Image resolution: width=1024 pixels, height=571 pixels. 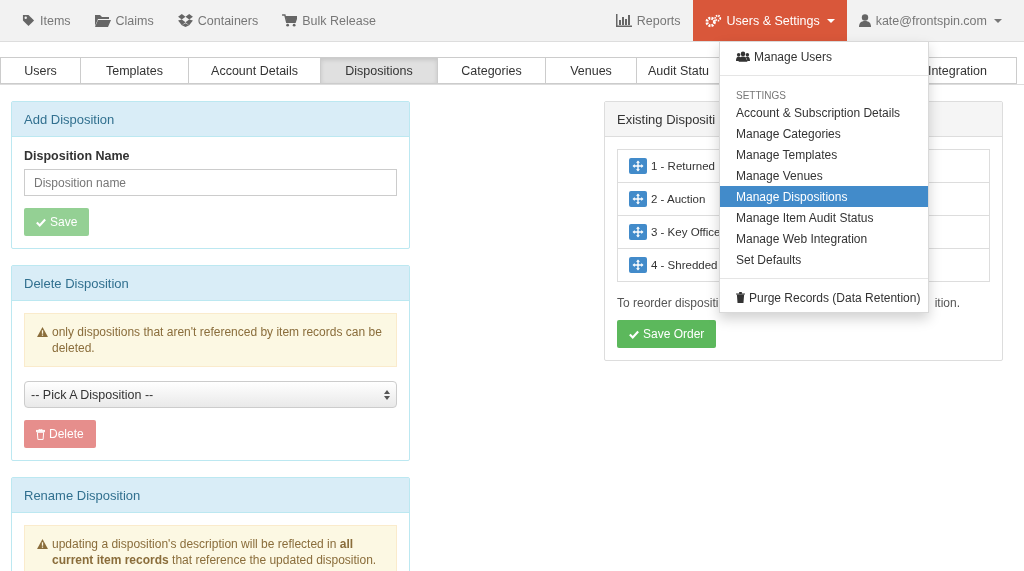 What do you see at coordinates (668, 303) in the screenshot?
I see `hint-text: To reorder dispositi` at bounding box center [668, 303].